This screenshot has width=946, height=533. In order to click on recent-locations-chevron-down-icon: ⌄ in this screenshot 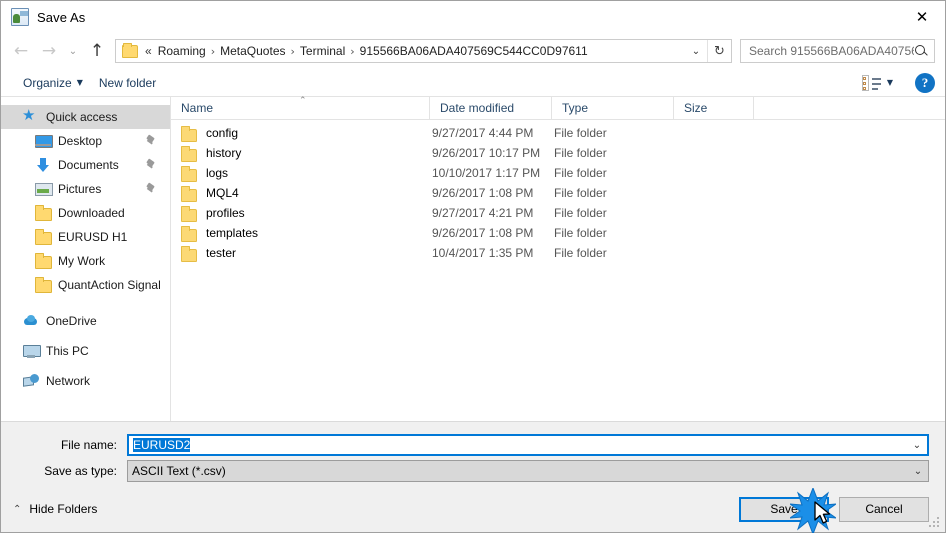, I will do `click(73, 51)`.